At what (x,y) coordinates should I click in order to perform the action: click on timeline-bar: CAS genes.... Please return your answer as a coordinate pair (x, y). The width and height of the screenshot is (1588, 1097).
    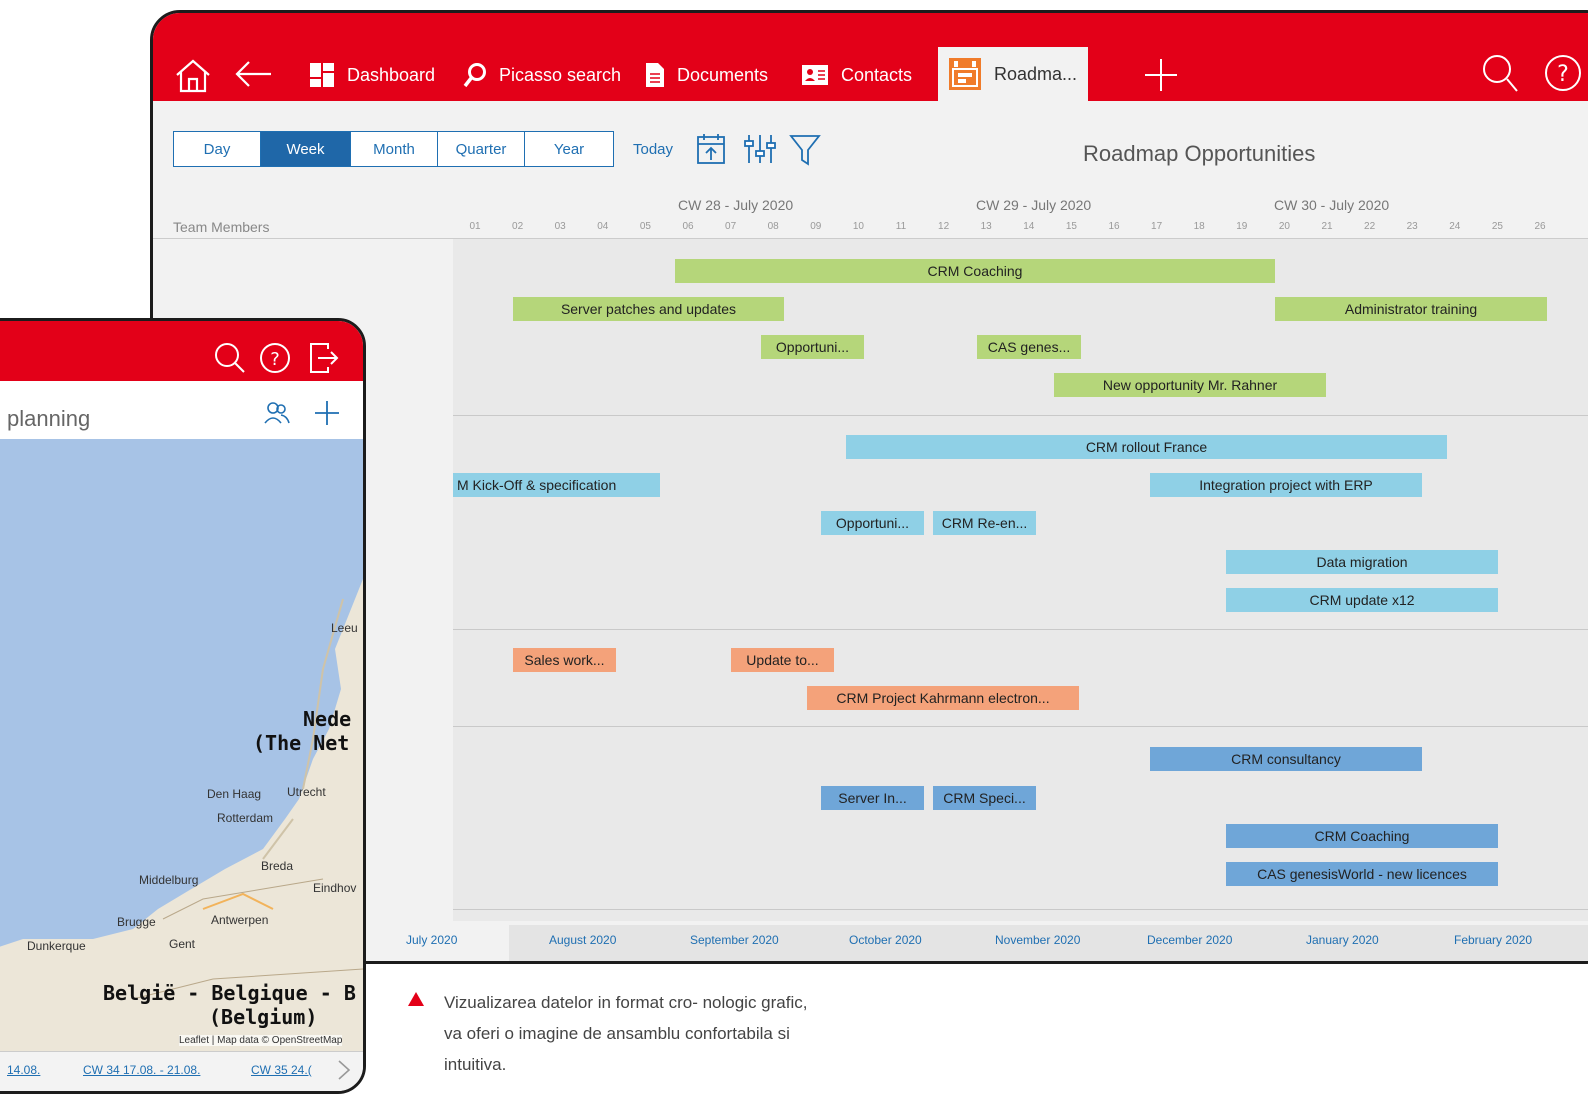
    Looking at the image, I should click on (1029, 347).